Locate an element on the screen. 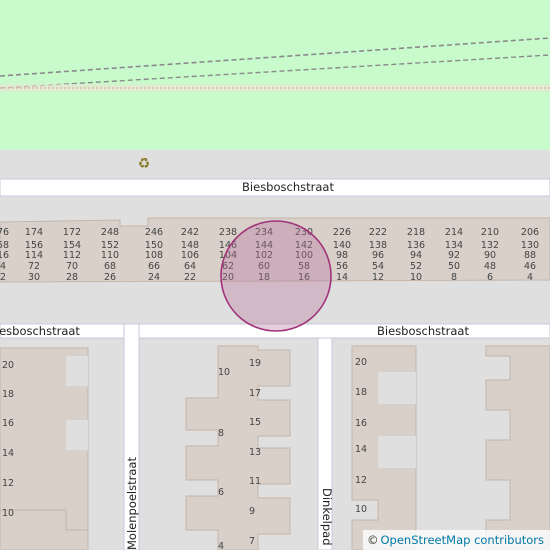 The height and width of the screenshot is (550, 550). house-number-label: 32 is located at coordinates (3, 277).